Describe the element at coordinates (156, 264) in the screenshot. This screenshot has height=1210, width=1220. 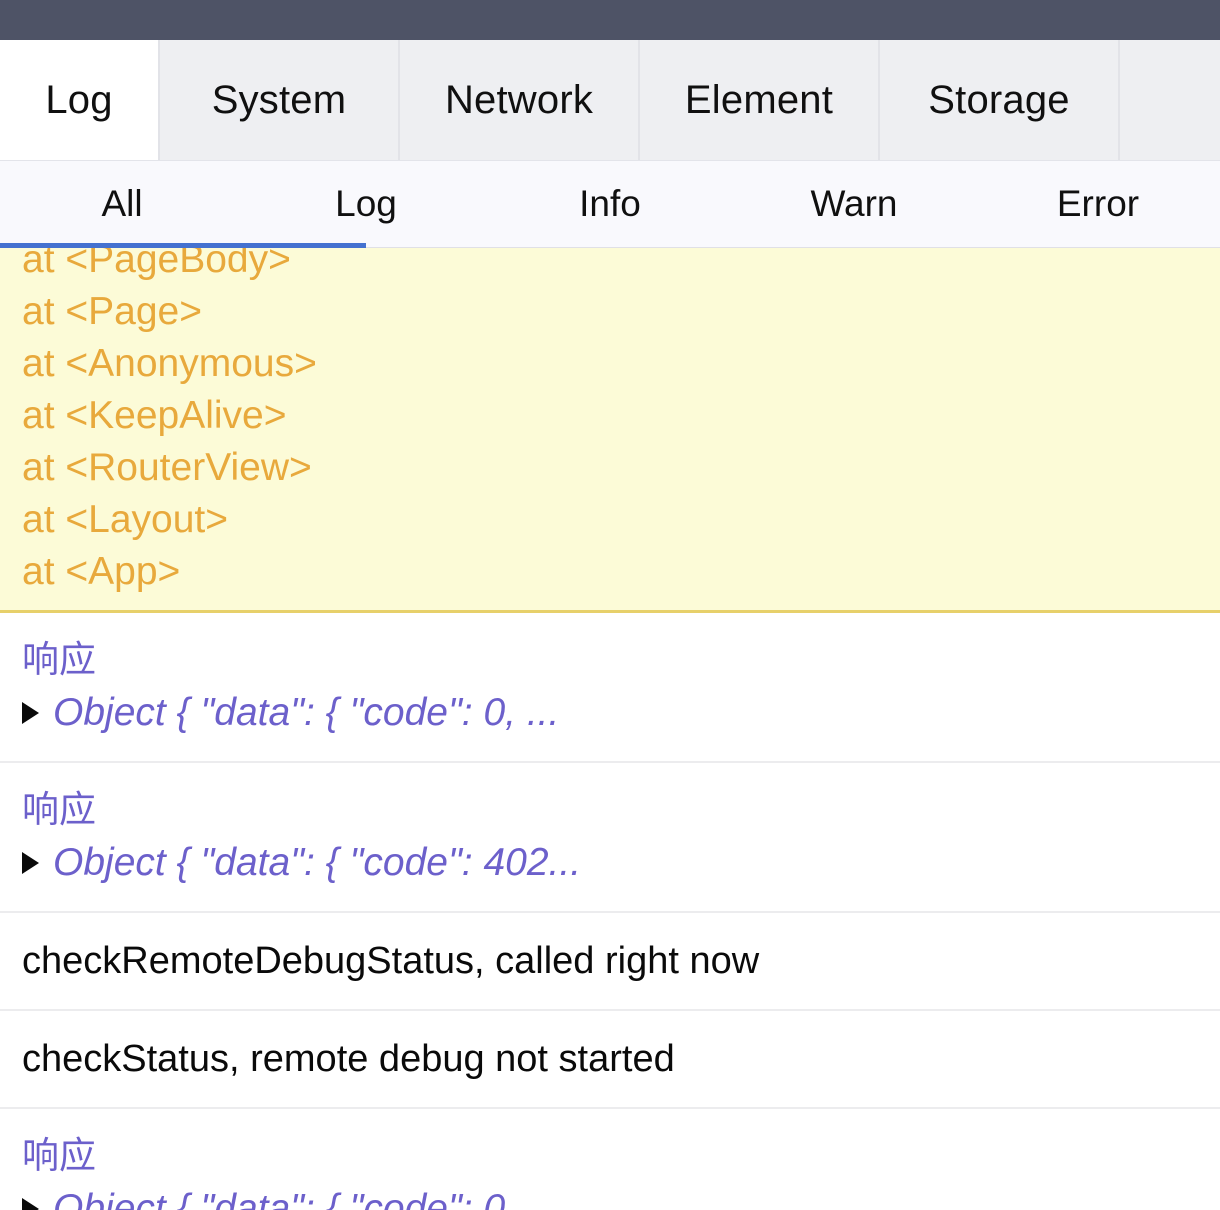
I see `warning-stack-line: at <PageBody>` at that location.